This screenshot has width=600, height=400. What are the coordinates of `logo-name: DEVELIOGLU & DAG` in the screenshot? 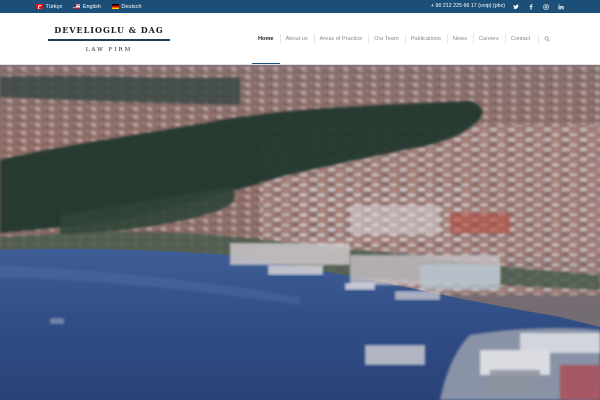 It's located at (109, 30).